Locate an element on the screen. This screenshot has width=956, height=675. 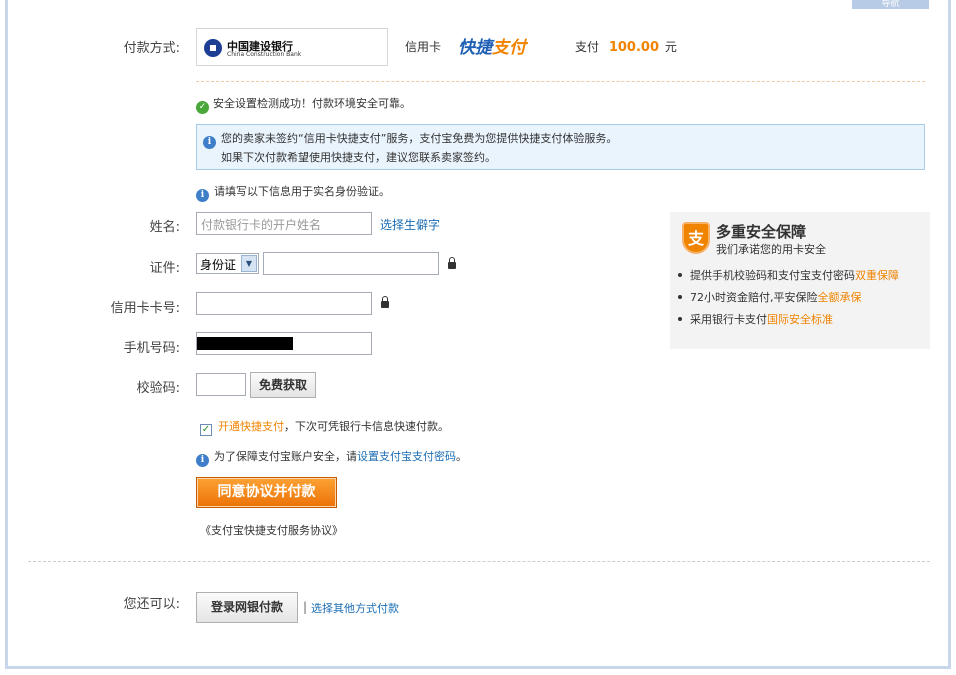
promo-item-highlight: 双重保障 is located at coordinates (877, 275).